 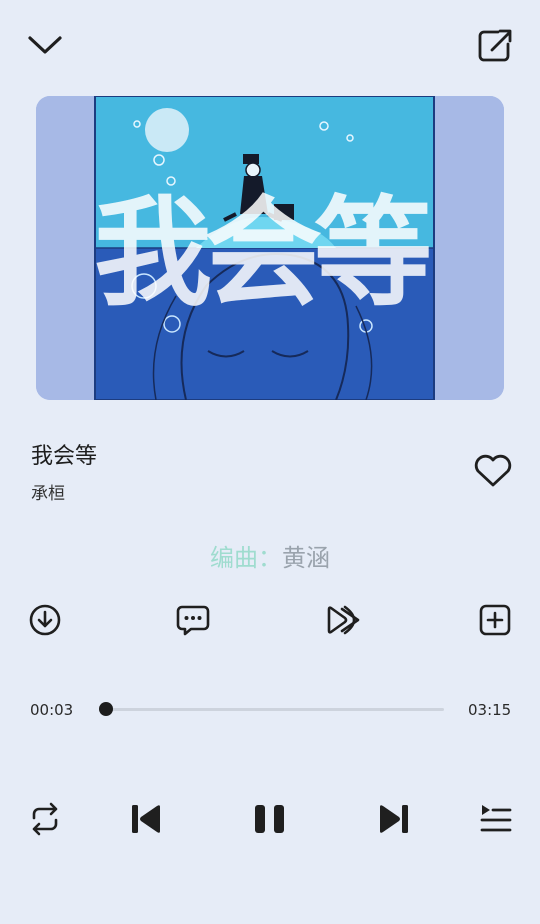 What do you see at coordinates (306, 558) in the screenshot?
I see `lyric-value: 黄涵` at bounding box center [306, 558].